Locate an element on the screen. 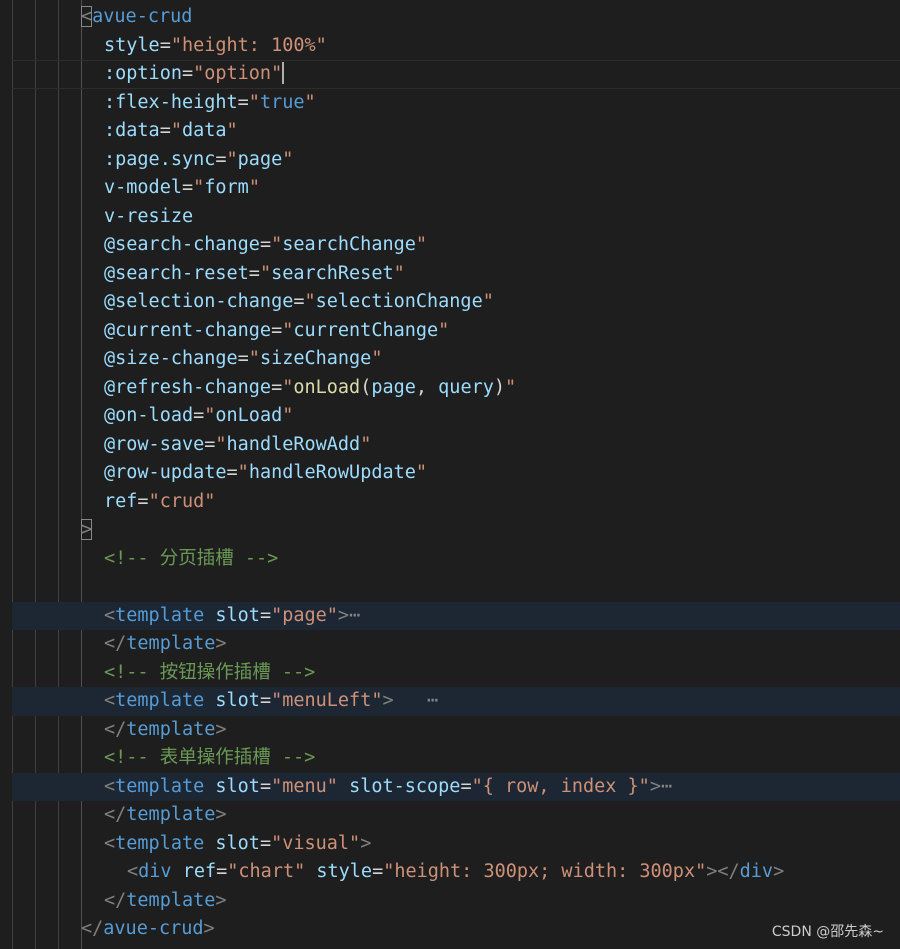 The width and height of the screenshot is (900, 949). code-token: , is located at coordinates (427, 387).